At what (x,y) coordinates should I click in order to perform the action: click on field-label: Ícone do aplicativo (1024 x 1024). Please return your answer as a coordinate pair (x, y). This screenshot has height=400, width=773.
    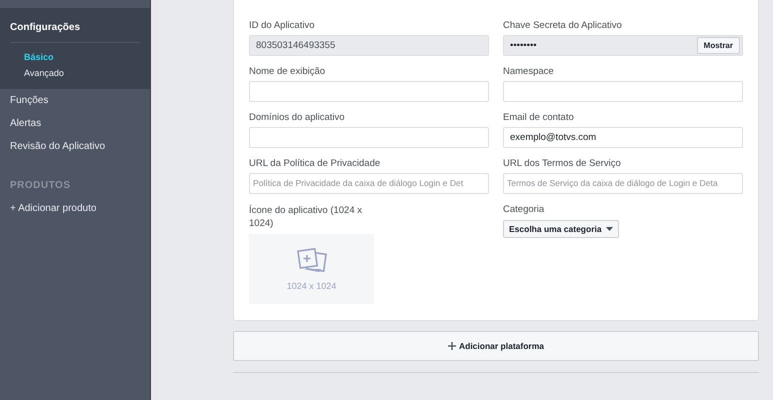
    Looking at the image, I should click on (306, 217).